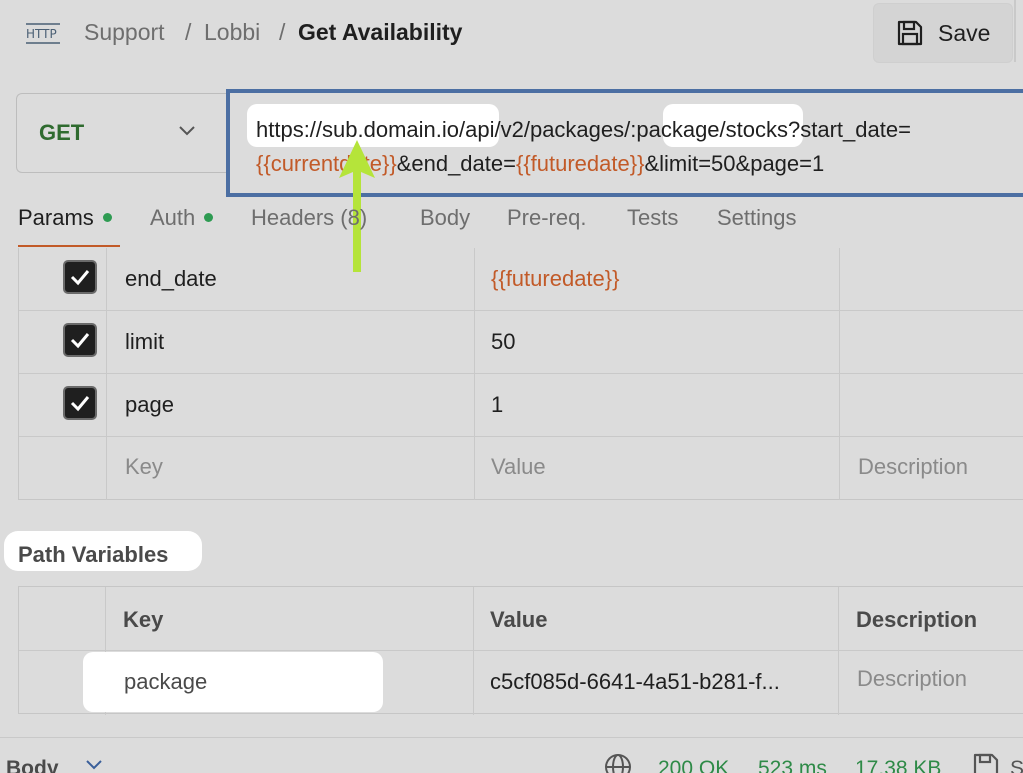 Image resolution: width=1023 pixels, height=773 pixels. Describe the element at coordinates (1016, 765) in the screenshot. I see `save-response-label: S` at that location.